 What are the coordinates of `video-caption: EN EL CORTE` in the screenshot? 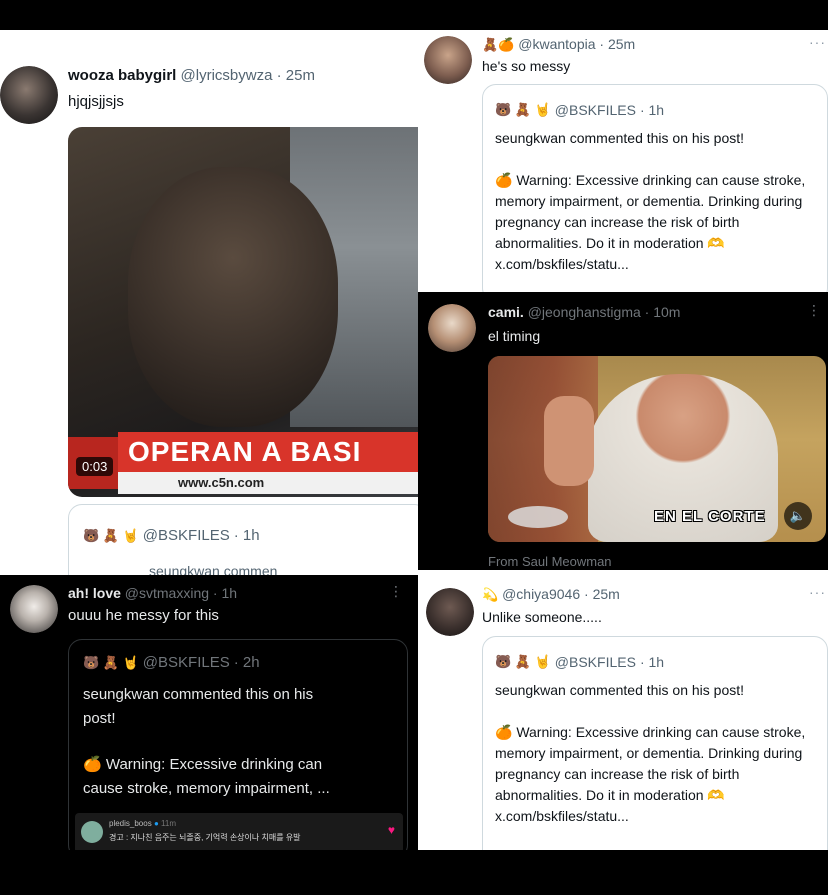 It's located at (710, 516).